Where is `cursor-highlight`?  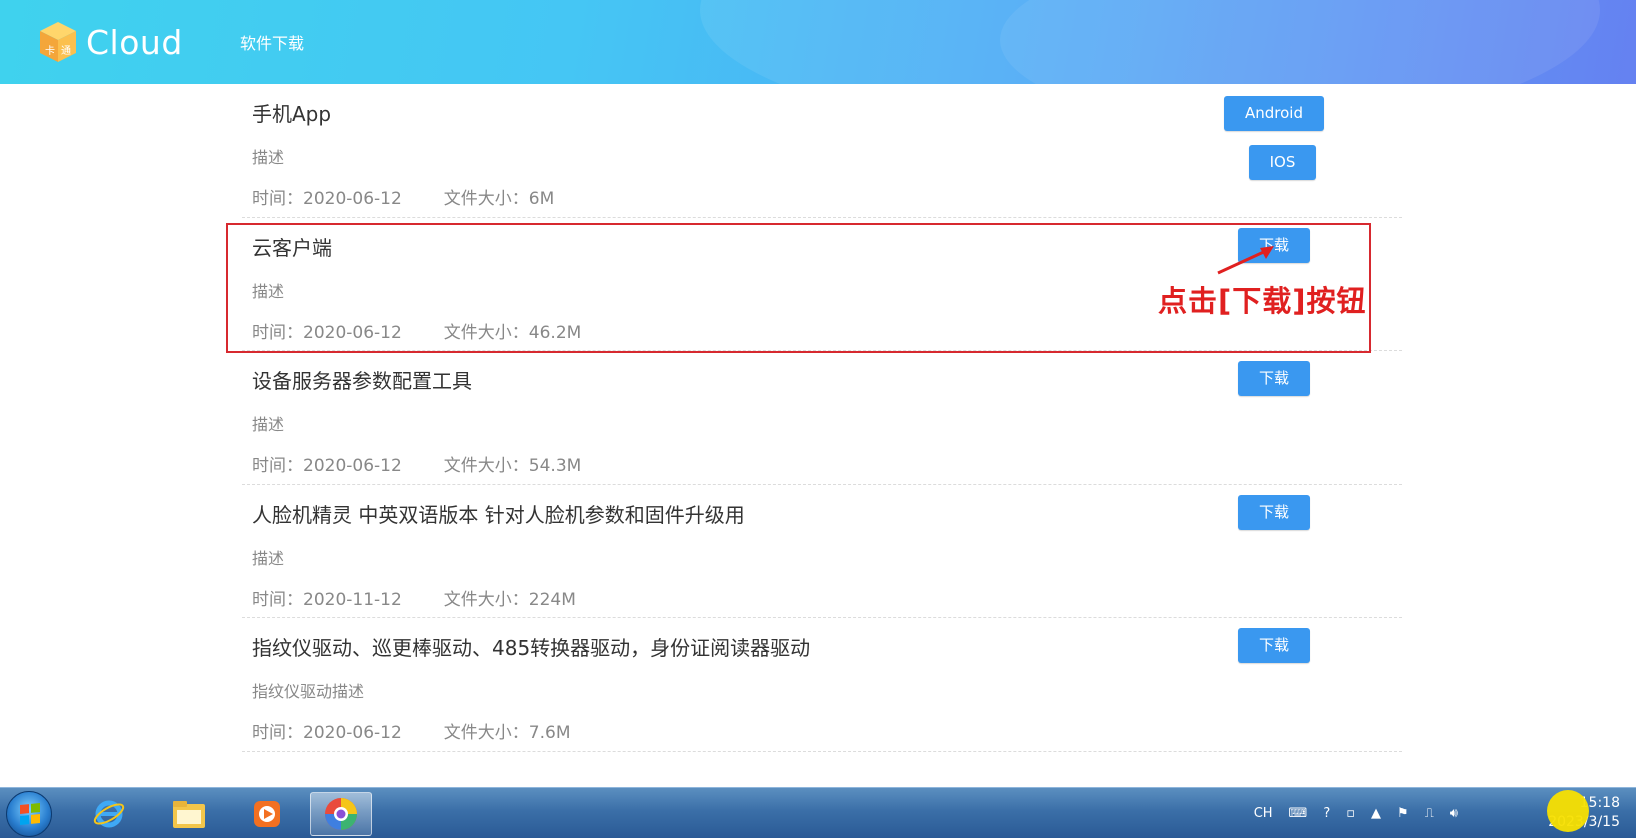 cursor-highlight is located at coordinates (1568, 811).